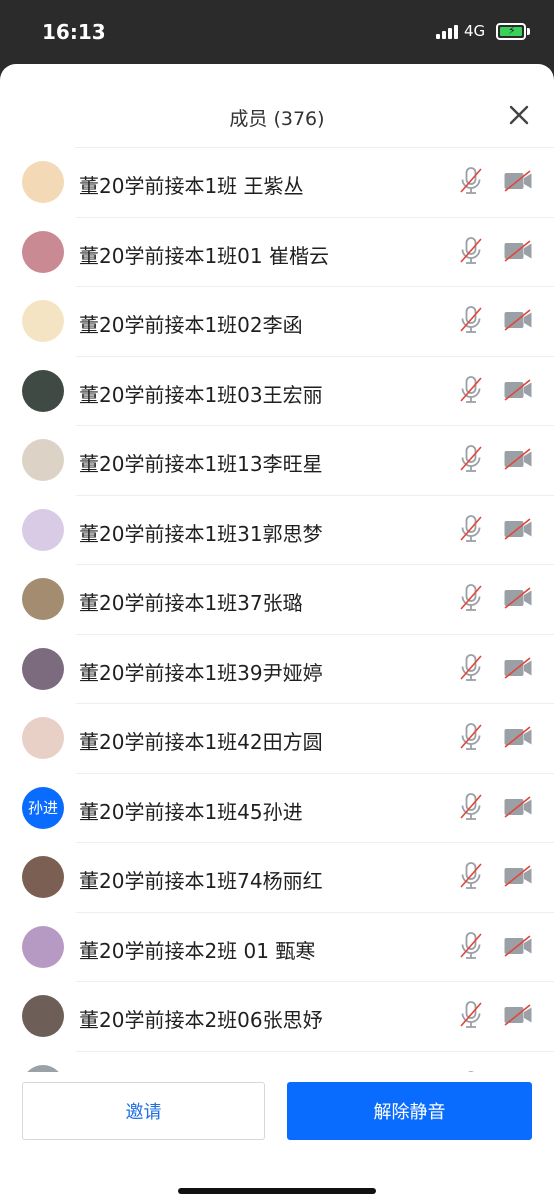 This screenshot has width=554, height=1198. Describe the element at coordinates (191, 186) in the screenshot. I see `member-name: 董20学前接本1班 王紫丛` at that location.